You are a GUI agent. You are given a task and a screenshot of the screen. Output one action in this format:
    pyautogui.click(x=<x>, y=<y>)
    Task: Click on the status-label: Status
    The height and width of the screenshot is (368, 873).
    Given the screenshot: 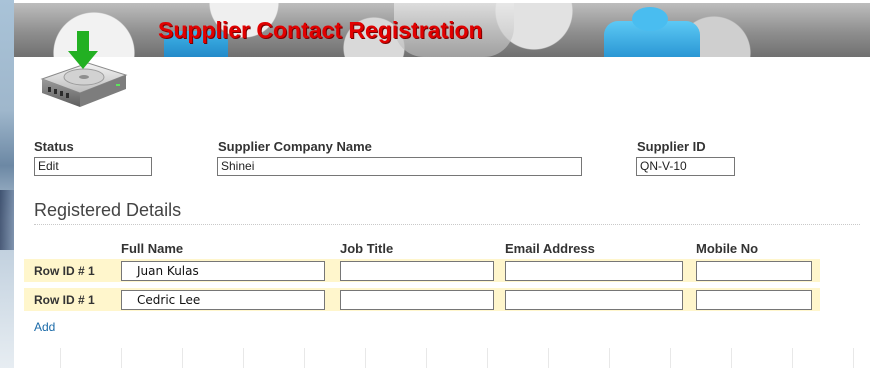 What is the action you would take?
    pyautogui.click(x=54, y=146)
    